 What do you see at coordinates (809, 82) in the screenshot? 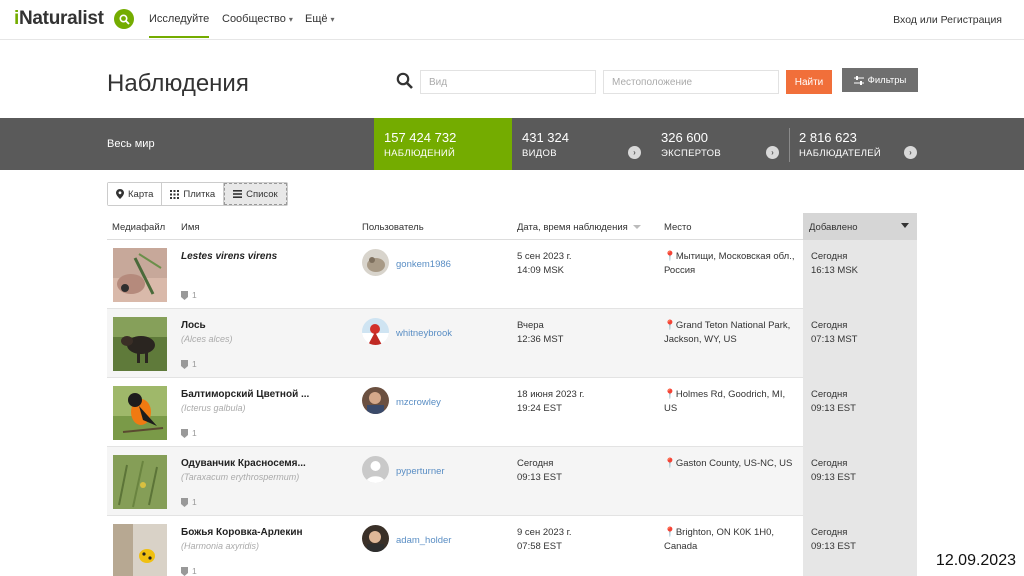
I see `find-button: Найти` at bounding box center [809, 82].